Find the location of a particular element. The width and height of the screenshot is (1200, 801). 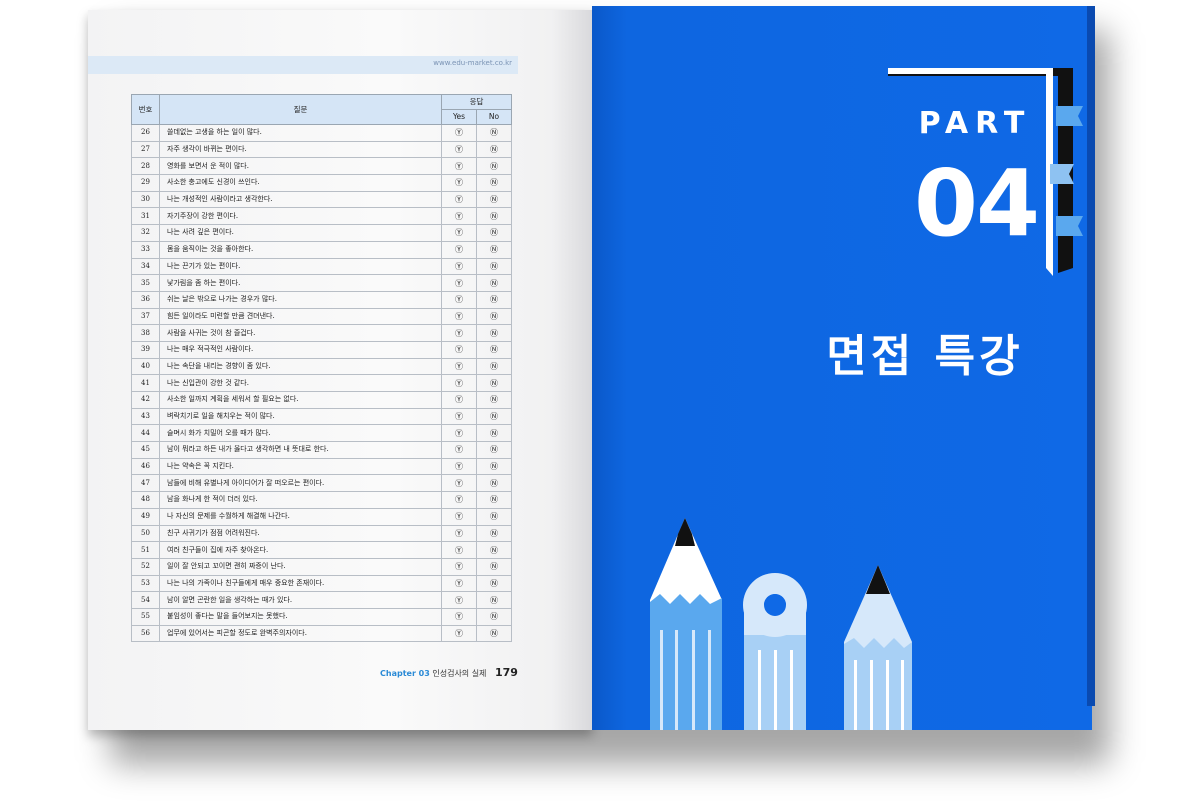

question-text: 몸을 움직이는 것을 좋아한다. is located at coordinates (300, 249).